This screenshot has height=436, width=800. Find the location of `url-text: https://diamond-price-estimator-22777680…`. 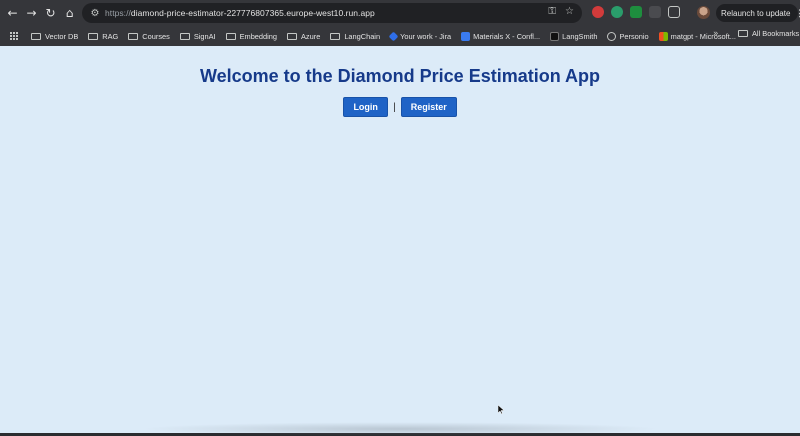

url-text: https://diamond-price-estimator-22777680… is located at coordinates (240, 13).